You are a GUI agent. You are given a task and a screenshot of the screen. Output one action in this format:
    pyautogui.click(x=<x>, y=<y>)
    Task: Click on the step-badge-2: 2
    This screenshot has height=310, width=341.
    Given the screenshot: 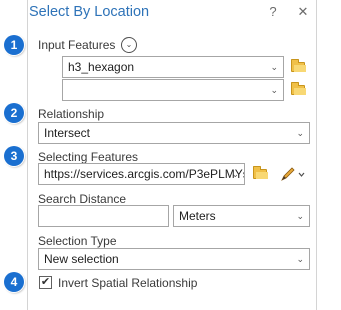 What is the action you would take?
    pyautogui.click(x=14, y=113)
    